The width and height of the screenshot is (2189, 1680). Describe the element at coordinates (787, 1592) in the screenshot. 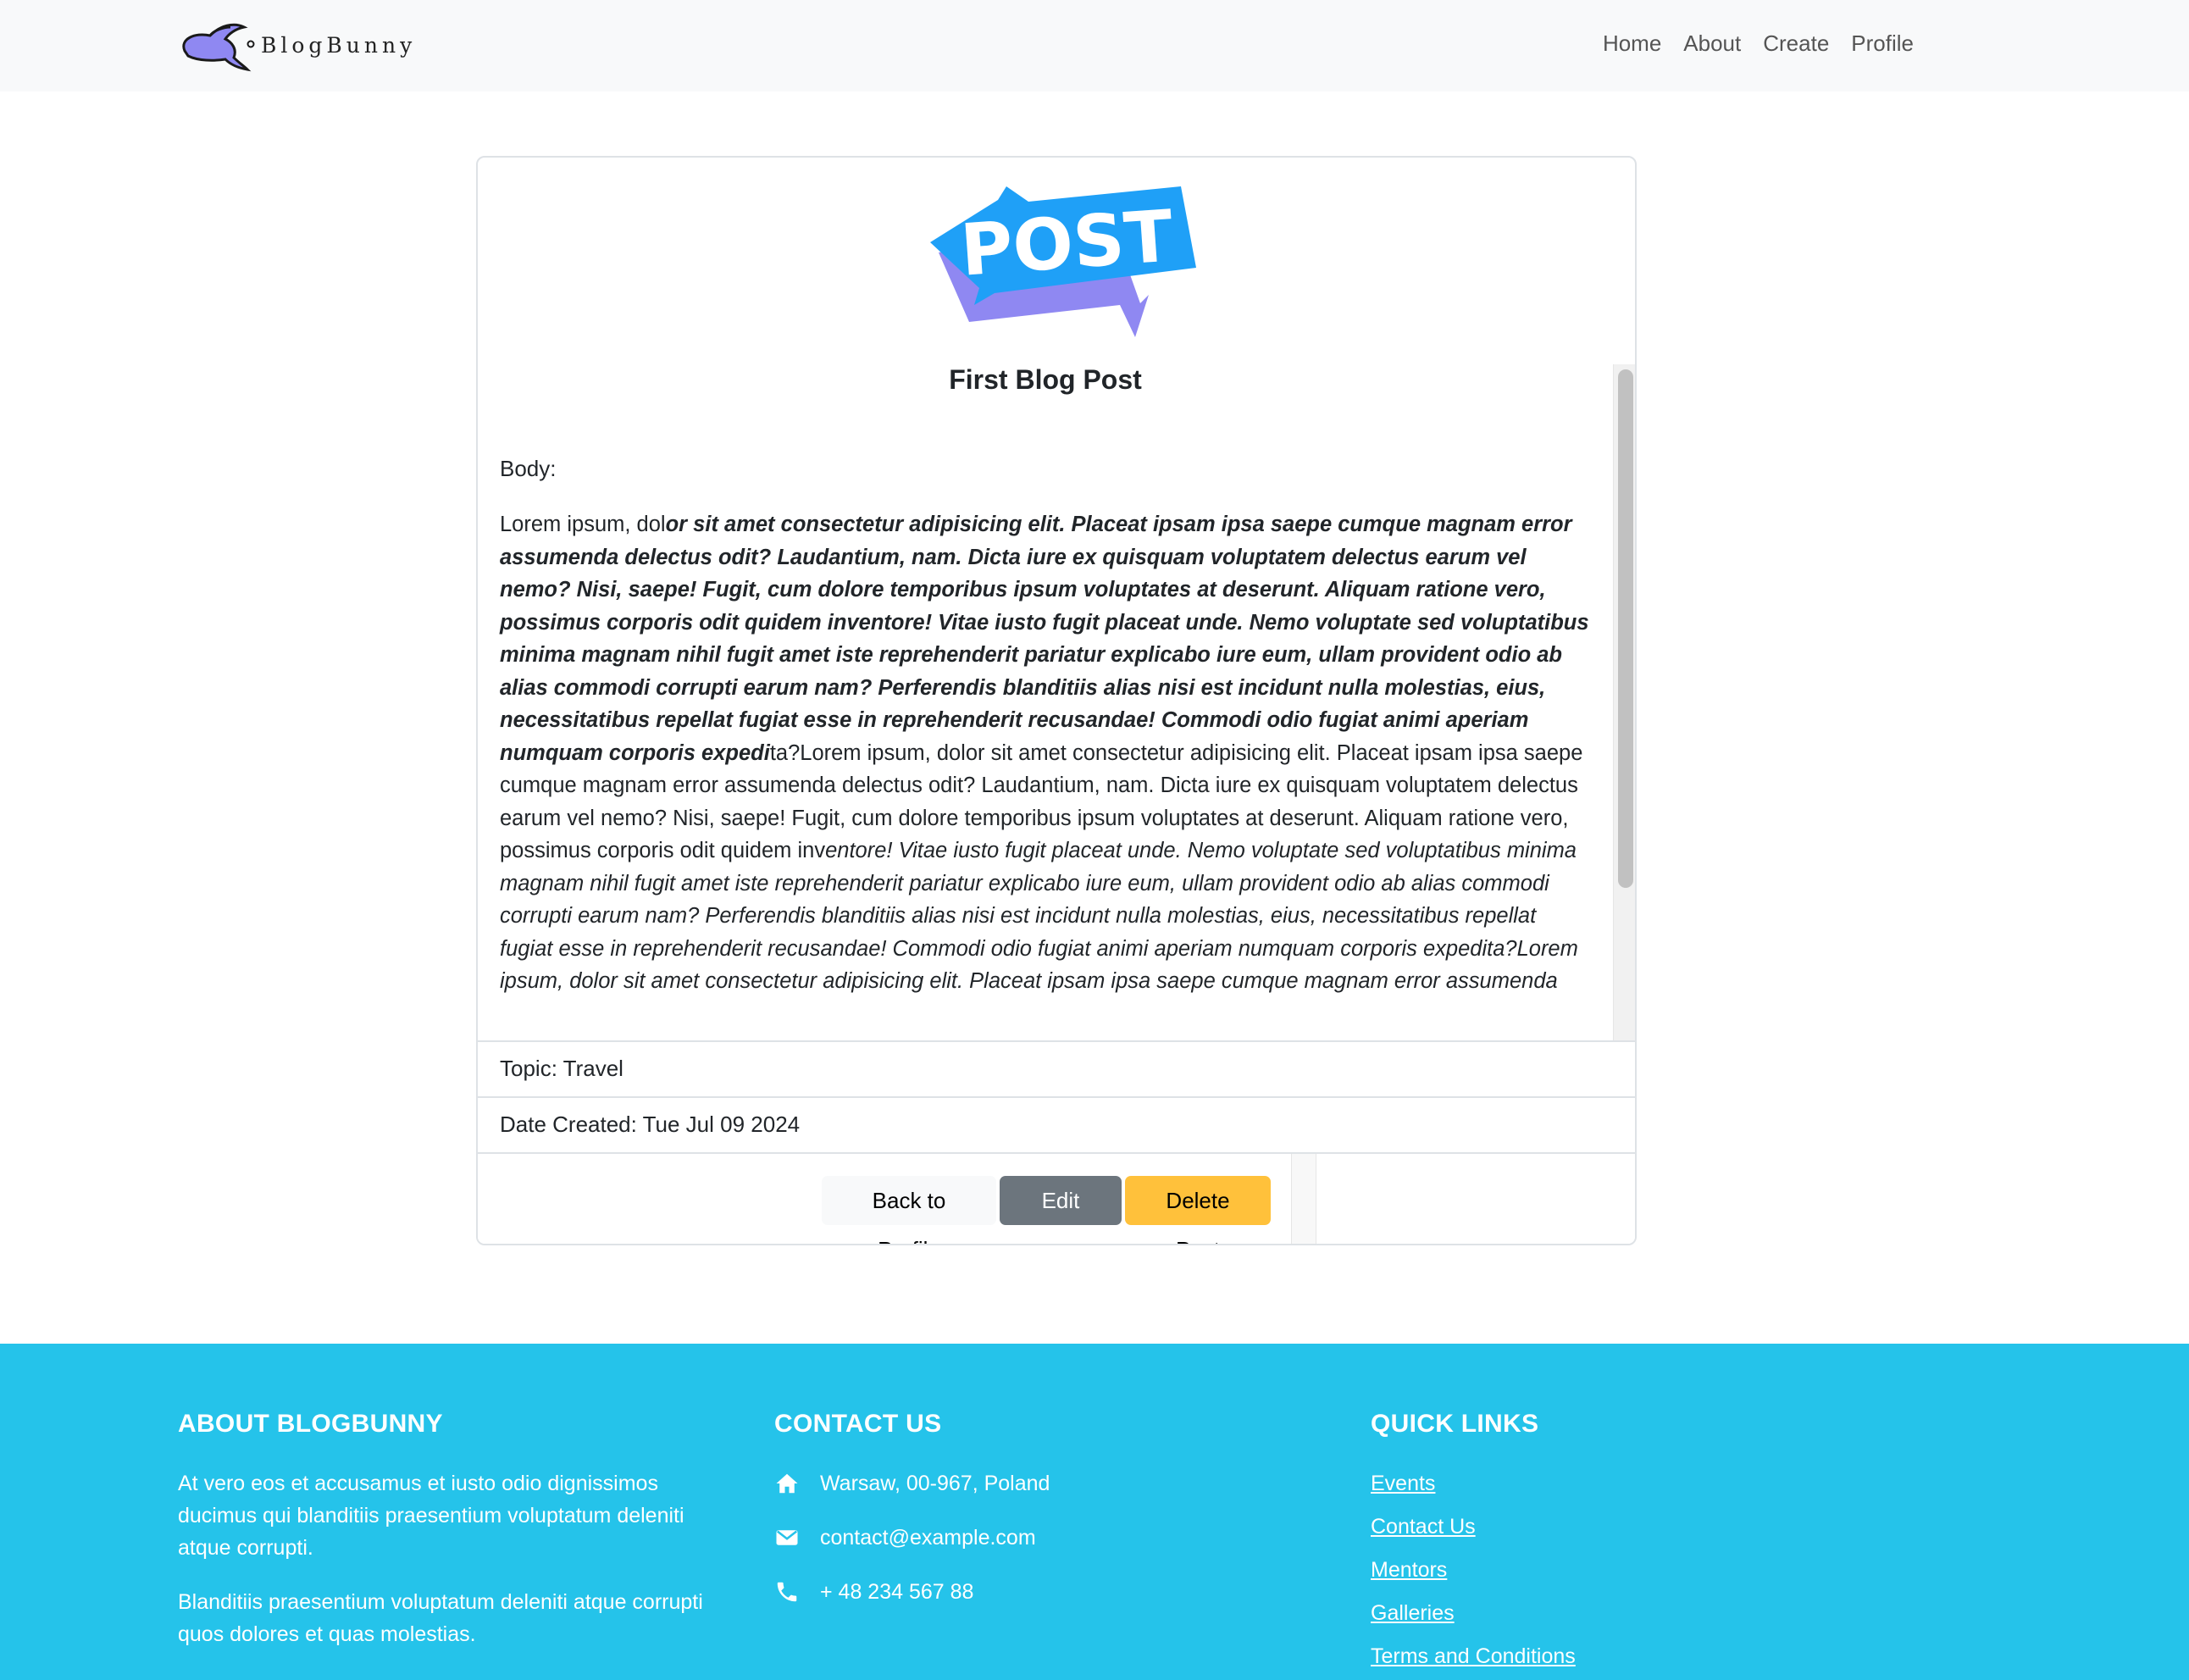

I see `phone-icon` at that location.